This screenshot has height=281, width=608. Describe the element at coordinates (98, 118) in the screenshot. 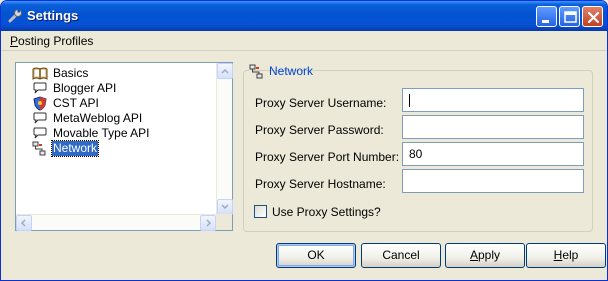

I see `tree-item-label: MetaWeblog API` at that location.